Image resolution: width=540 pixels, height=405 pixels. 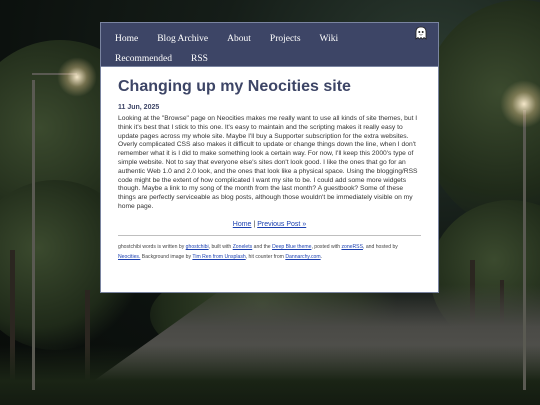 I want to click on divider, so click(x=269, y=235).